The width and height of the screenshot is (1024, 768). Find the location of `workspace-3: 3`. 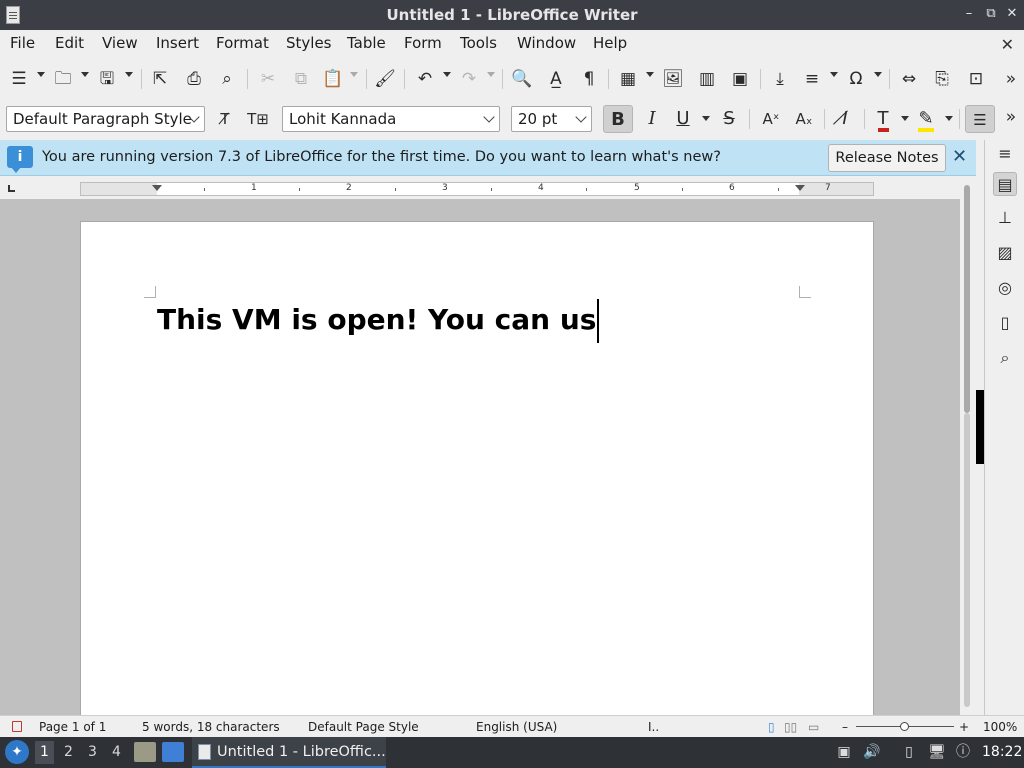

workspace-3: 3 is located at coordinates (92, 752).